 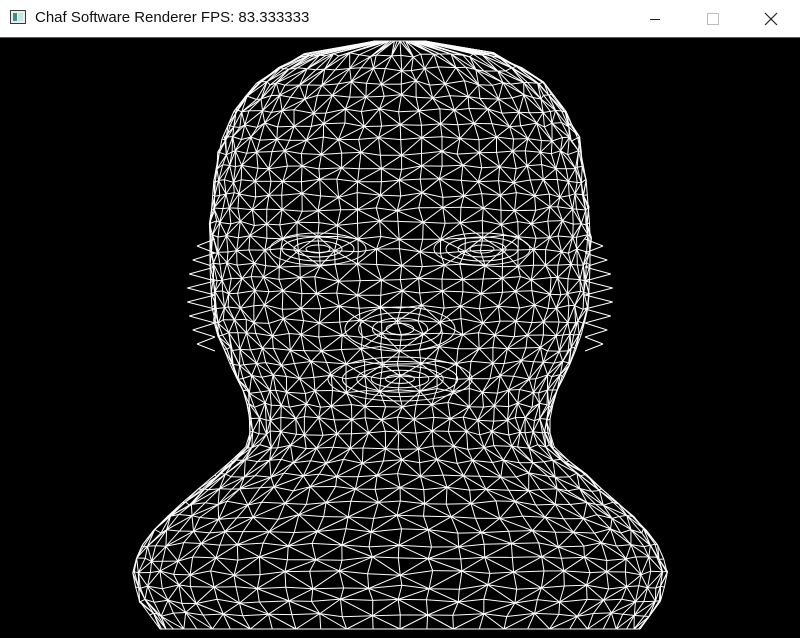 I want to click on maximize-button, so click(x=713, y=18).